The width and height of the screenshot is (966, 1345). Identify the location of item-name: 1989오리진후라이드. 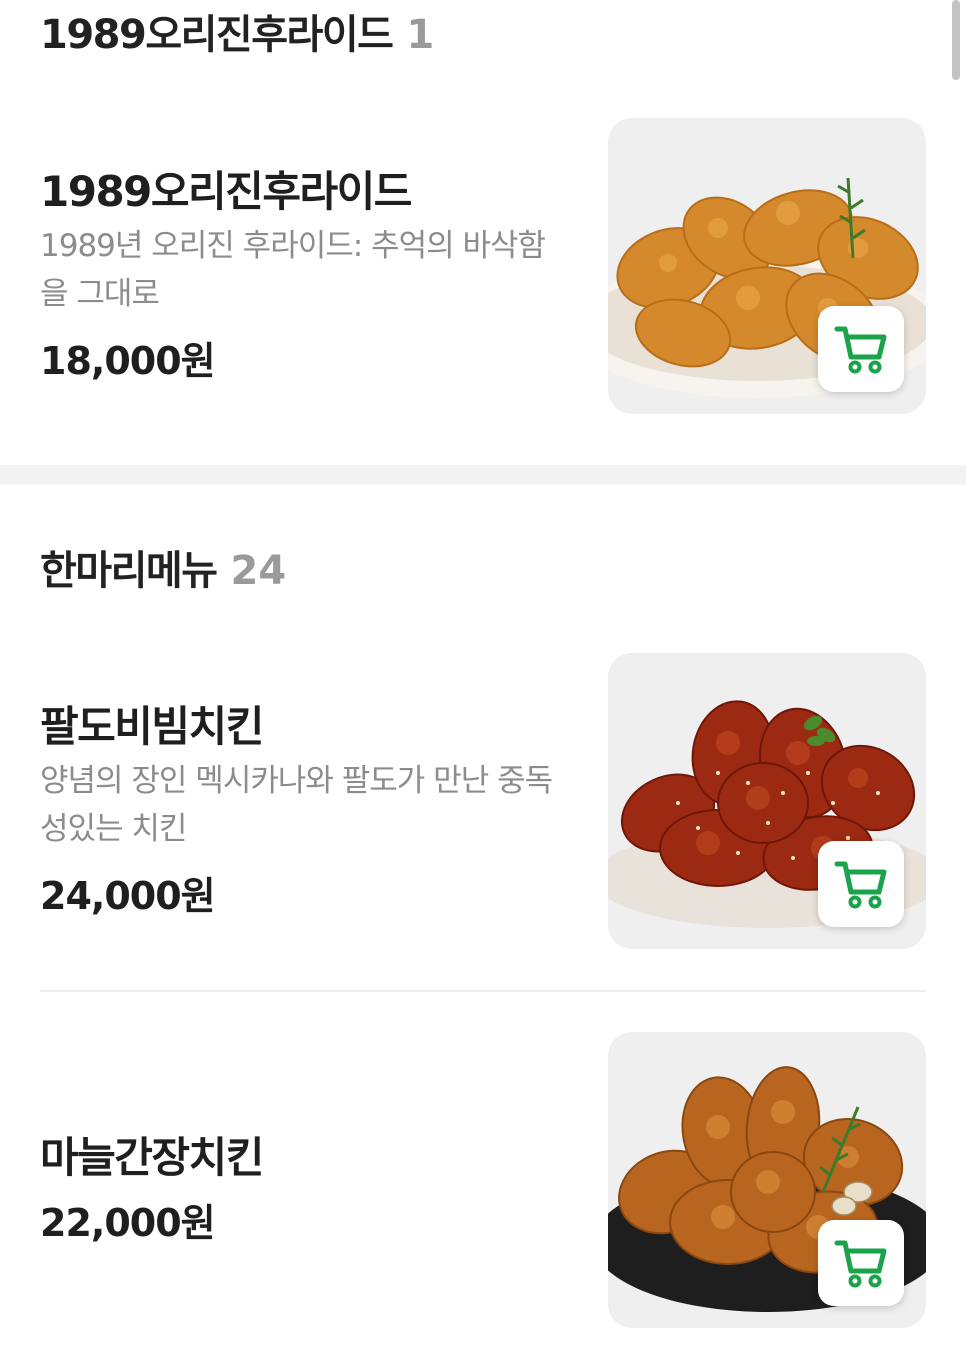
(226, 191).